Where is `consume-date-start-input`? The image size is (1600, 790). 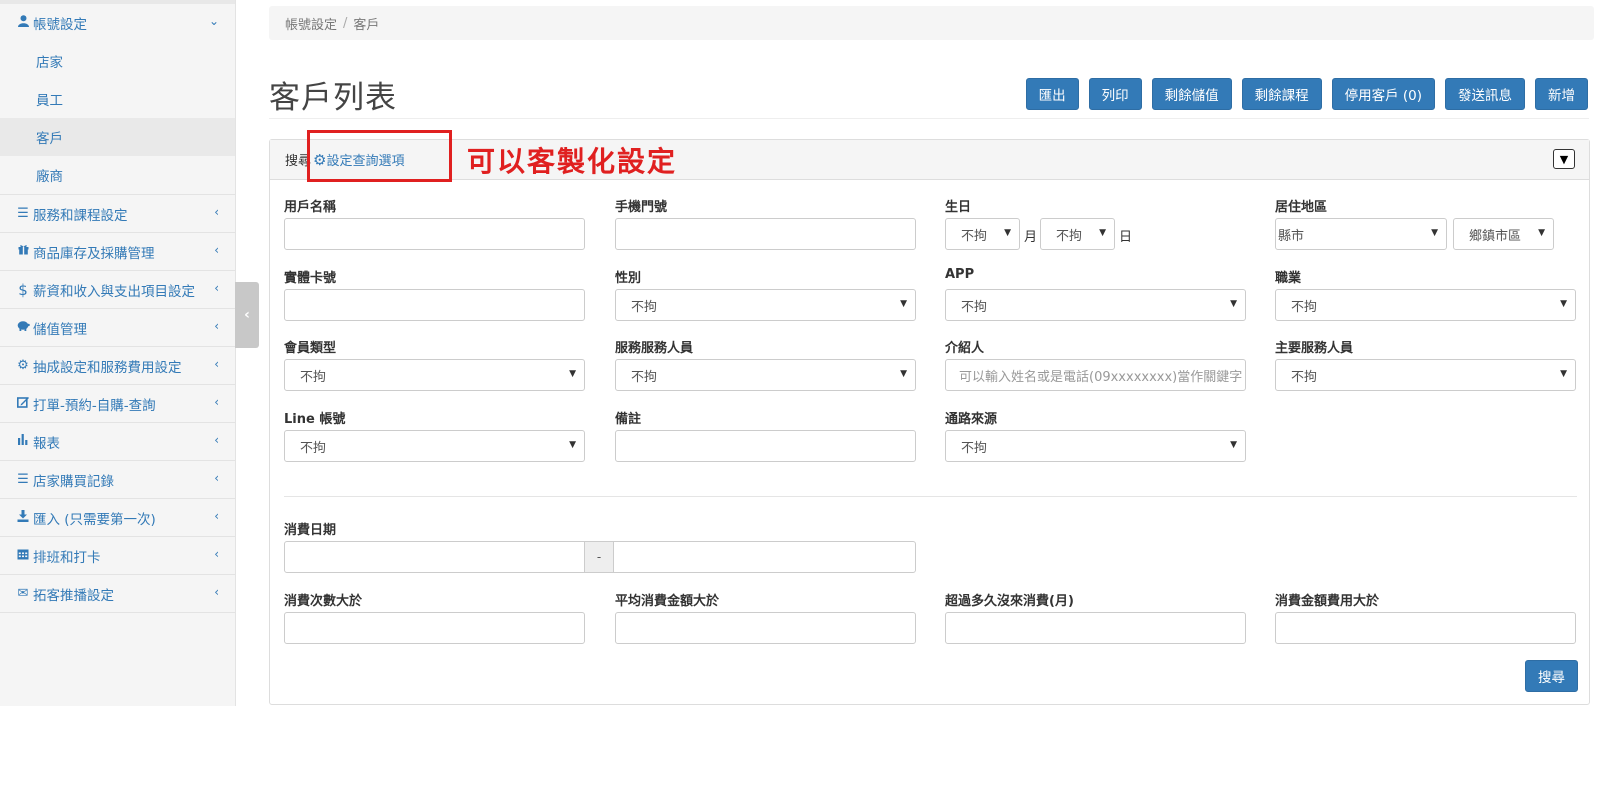 consume-date-start-input is located at coordinates (434, 557).